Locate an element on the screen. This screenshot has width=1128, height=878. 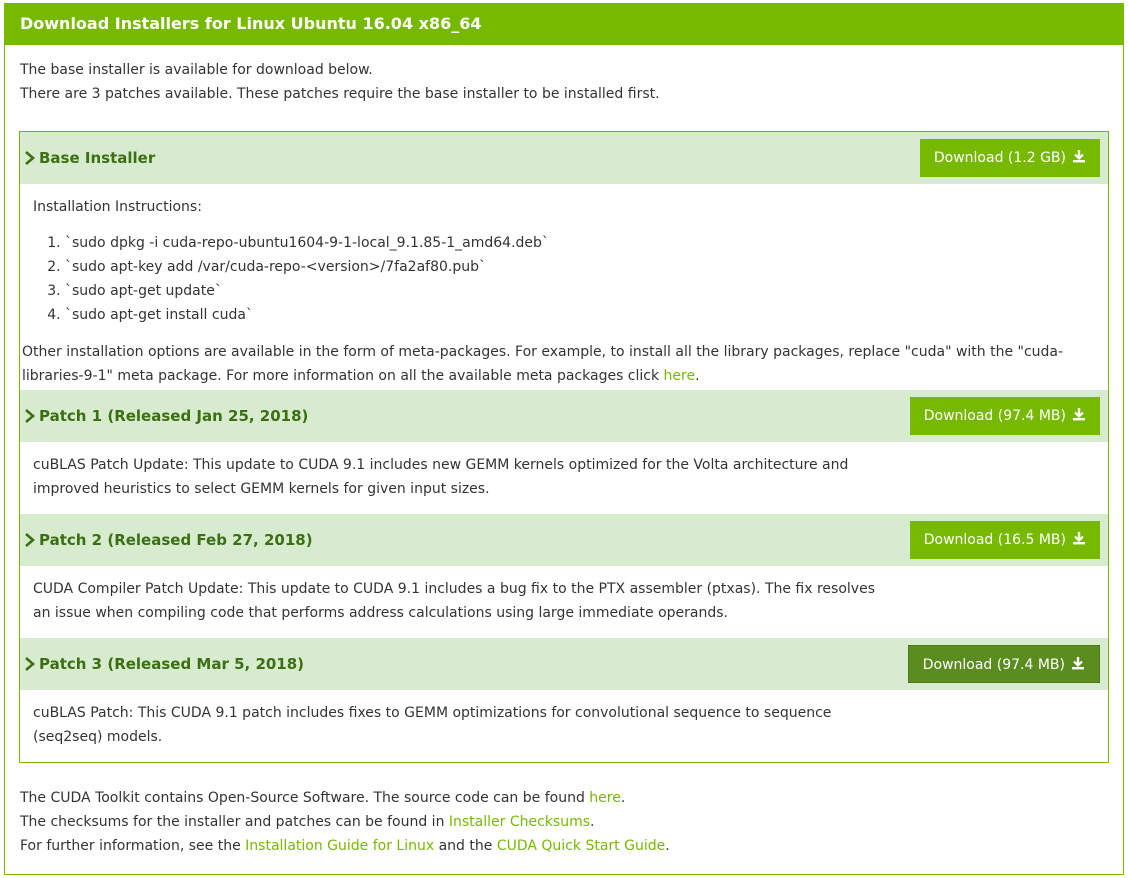
download-base-label: Download (1.2 GB) is located at coordinates (999, 158).